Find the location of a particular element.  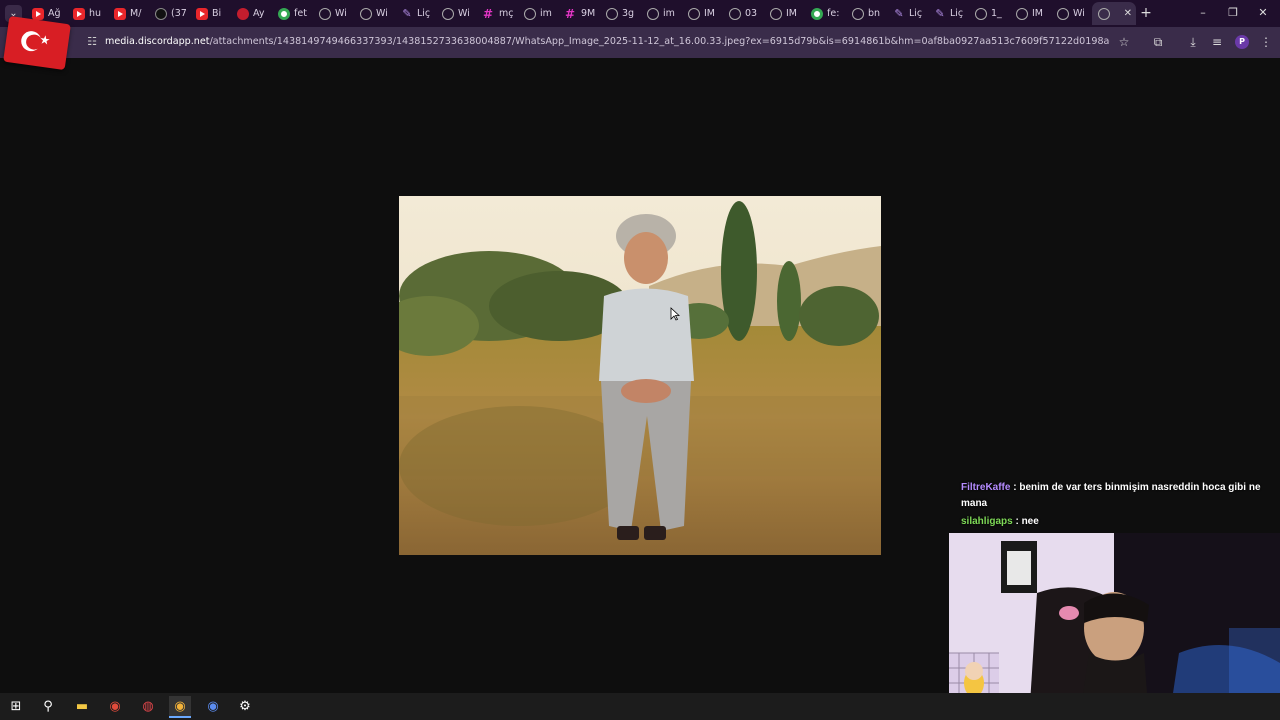

settings-gear-icon: ⚙ is located at coordinates (245, 707).